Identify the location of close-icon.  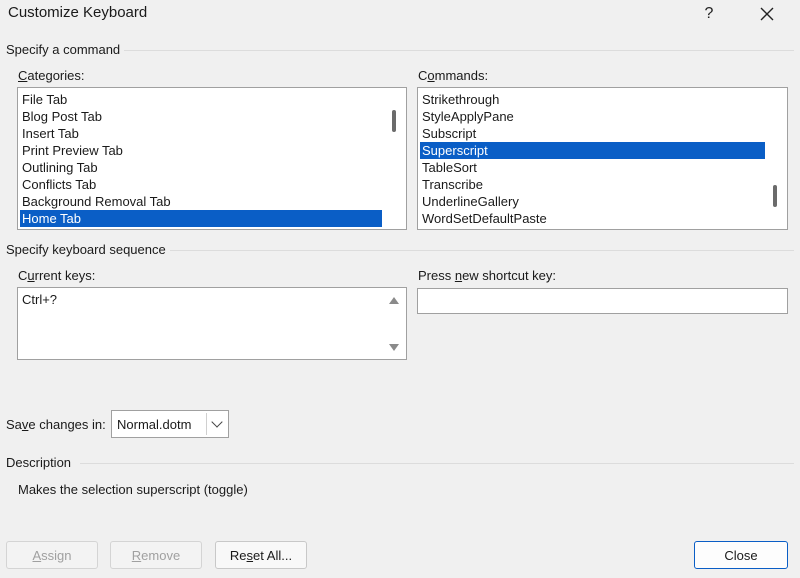
(767, 14).